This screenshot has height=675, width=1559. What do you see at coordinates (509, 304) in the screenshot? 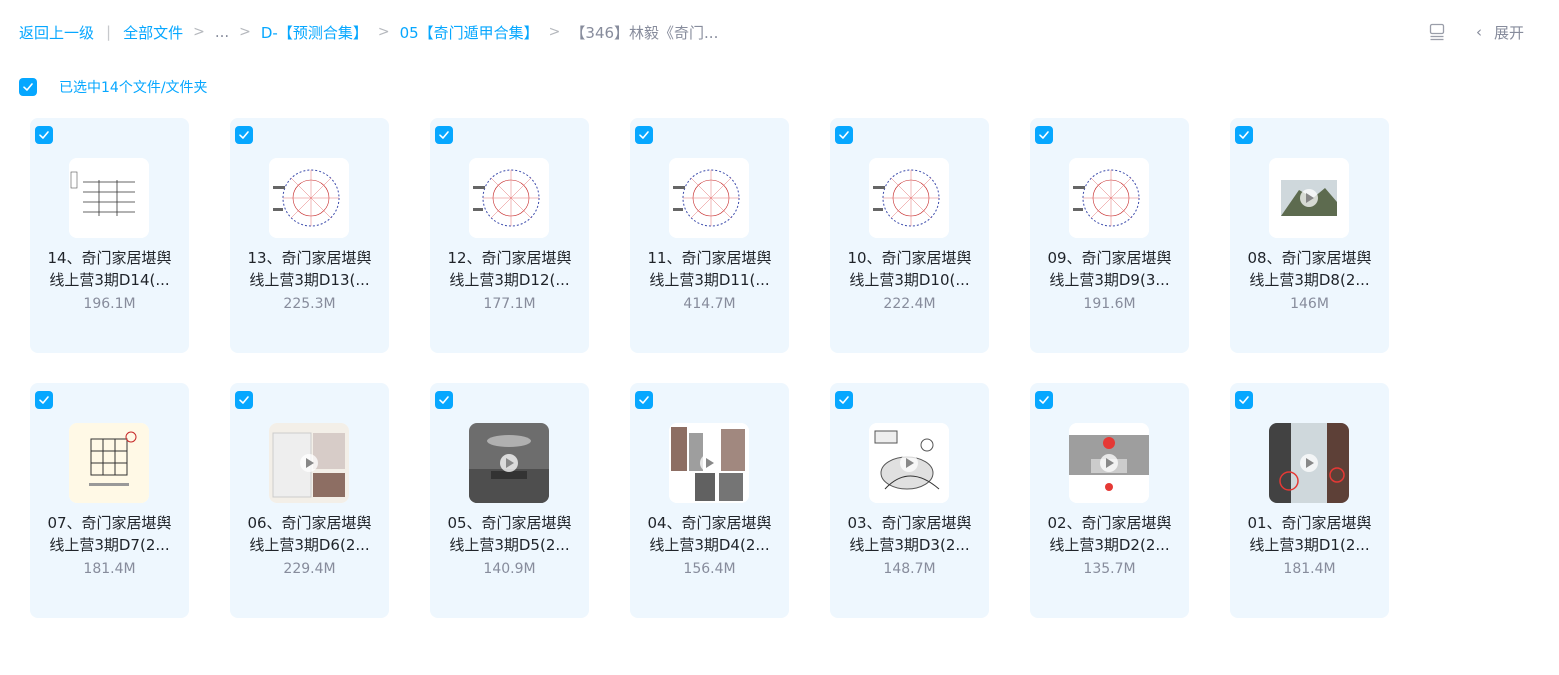
I see `file-size: 177.1M` at bounding box center [509, 304].